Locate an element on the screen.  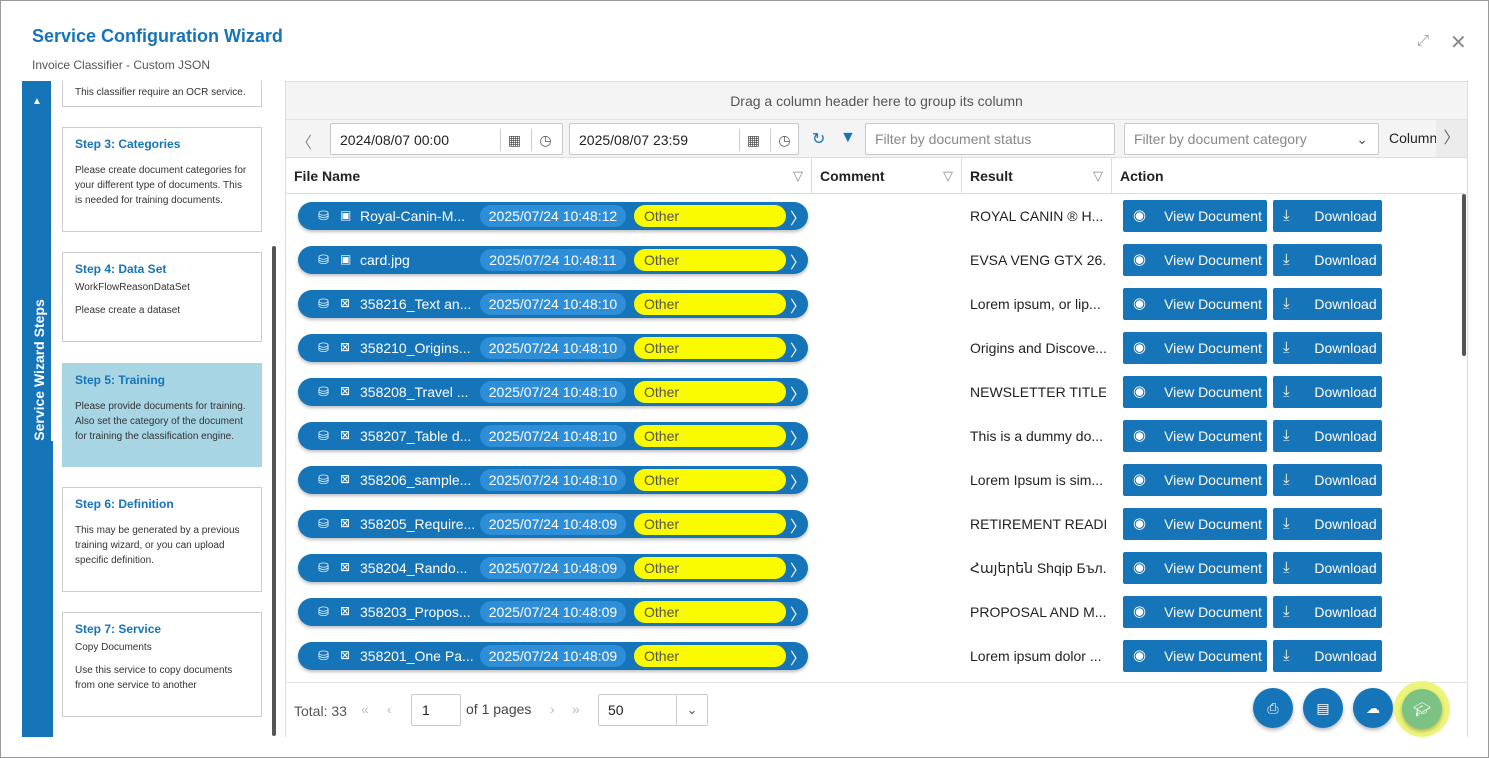
next-page-icon: › is located at coordinates (552, 709).